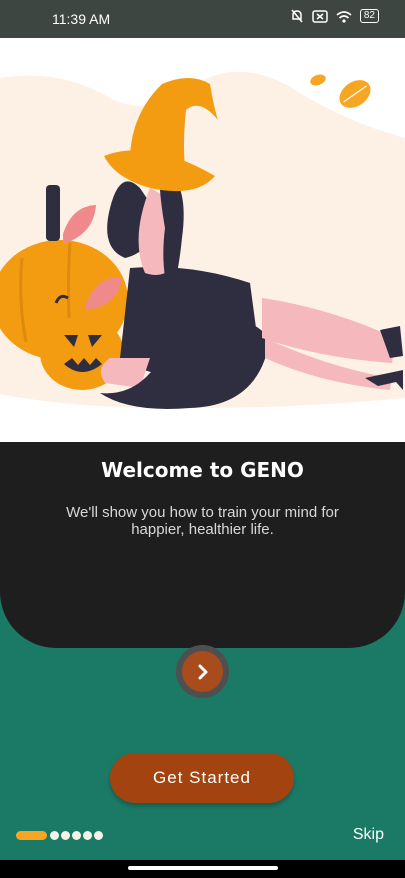  I want to click on welcome-title: Welcome to GENO, so click(202, 470).